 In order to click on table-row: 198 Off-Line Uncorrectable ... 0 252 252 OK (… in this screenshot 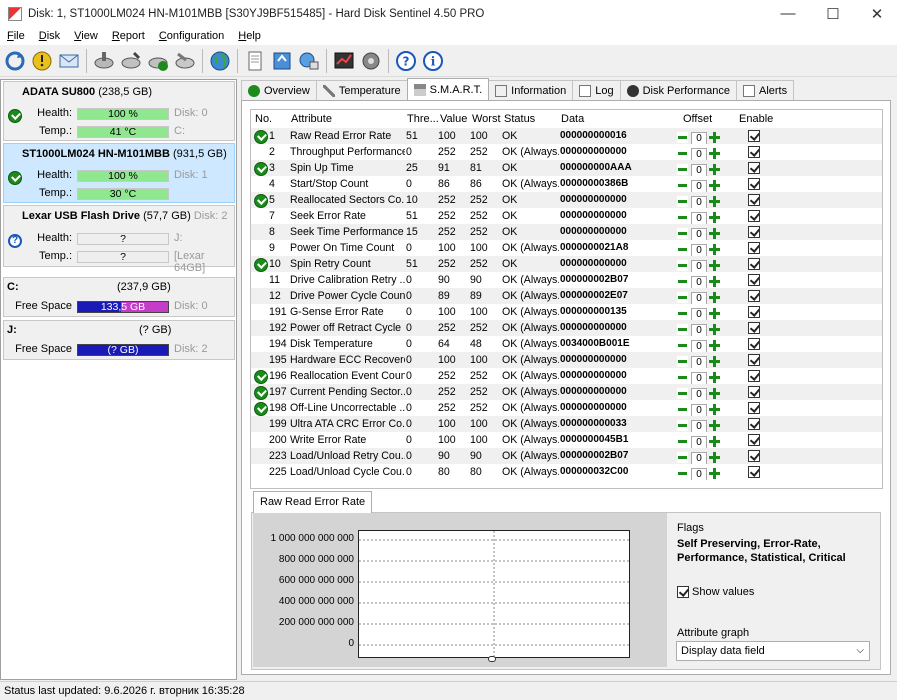, I will do `click(566, 408)`.